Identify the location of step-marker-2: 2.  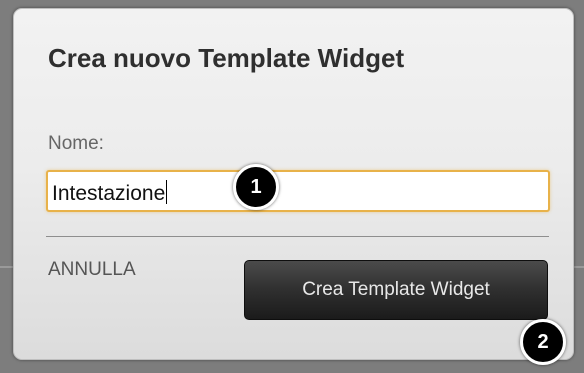
(543, 342).